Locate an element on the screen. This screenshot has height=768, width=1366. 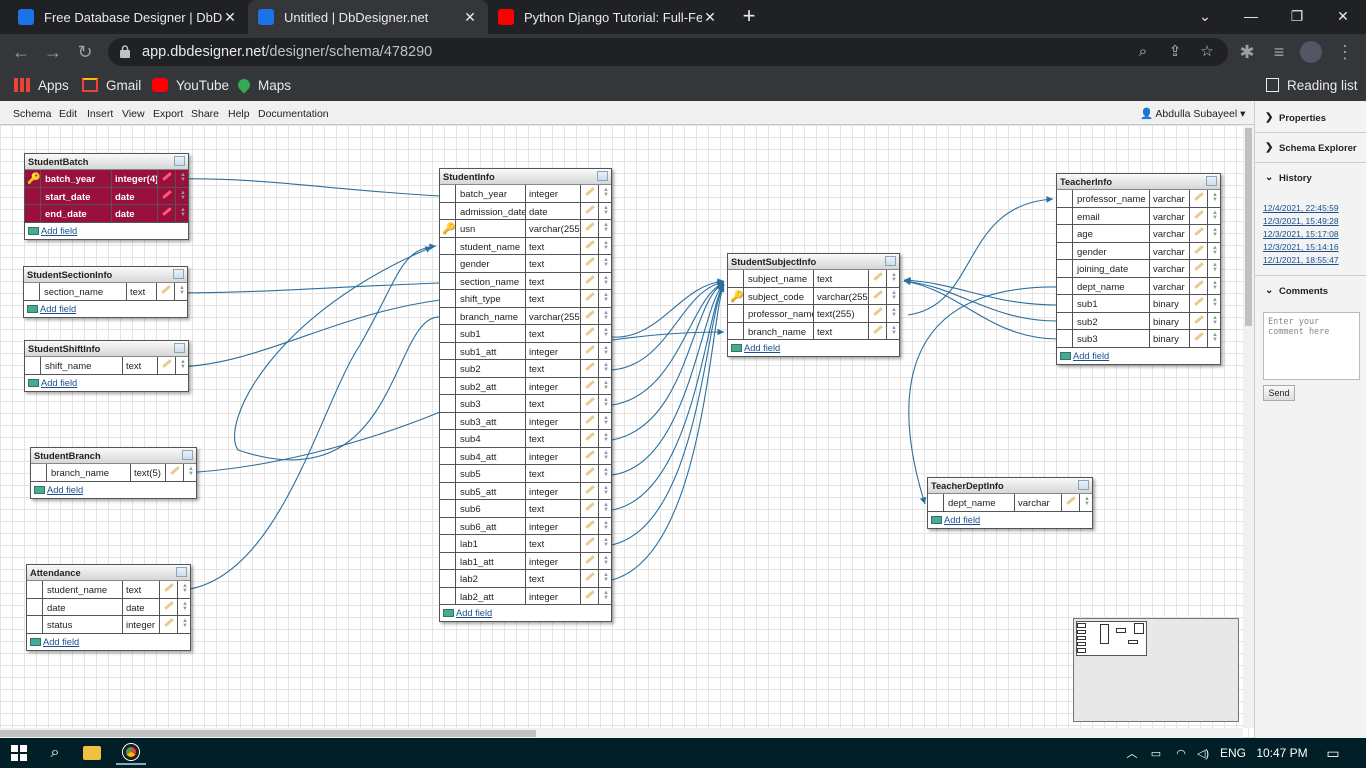
reading-list: Reading list is located at coordinates (1312, 85).